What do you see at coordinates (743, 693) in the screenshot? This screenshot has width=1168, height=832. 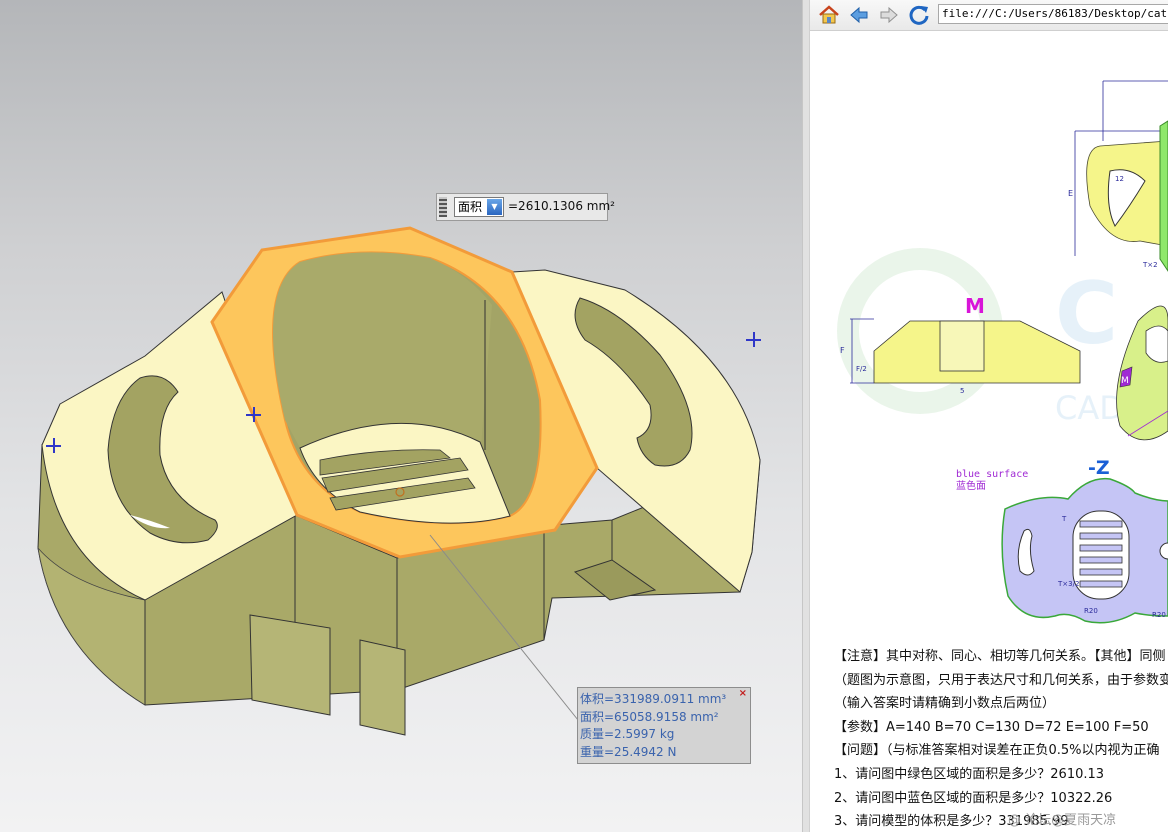 I see `close-icon: ×` at bounding box center [743, 693].